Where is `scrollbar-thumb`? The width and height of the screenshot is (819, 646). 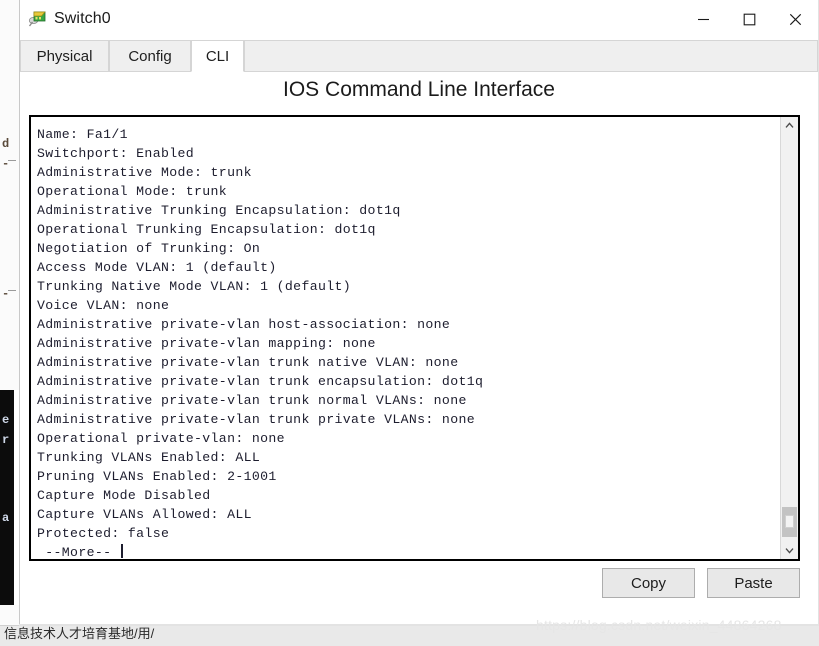 scrollbar-thumb is located at coordinates (789, 522).